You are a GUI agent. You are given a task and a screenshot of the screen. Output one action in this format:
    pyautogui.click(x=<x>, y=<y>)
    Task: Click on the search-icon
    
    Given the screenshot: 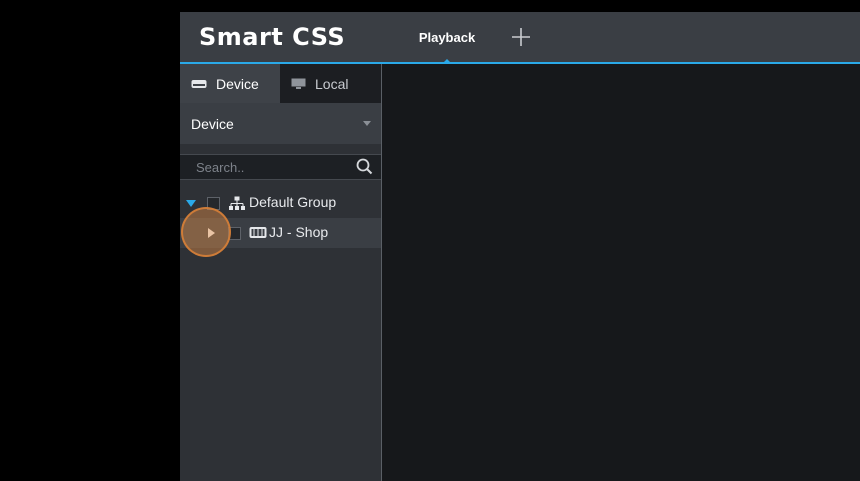 What is the action you would take?
    pyautogui.click(x=364, y=166)
    